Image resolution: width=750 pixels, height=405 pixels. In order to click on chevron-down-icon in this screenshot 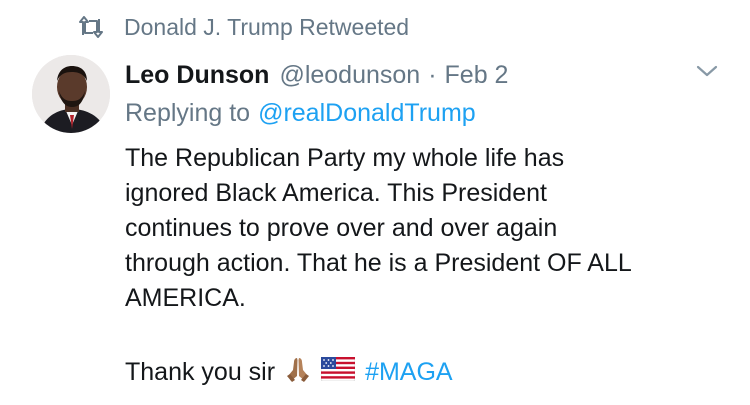, I will do `click(707, 71)`.